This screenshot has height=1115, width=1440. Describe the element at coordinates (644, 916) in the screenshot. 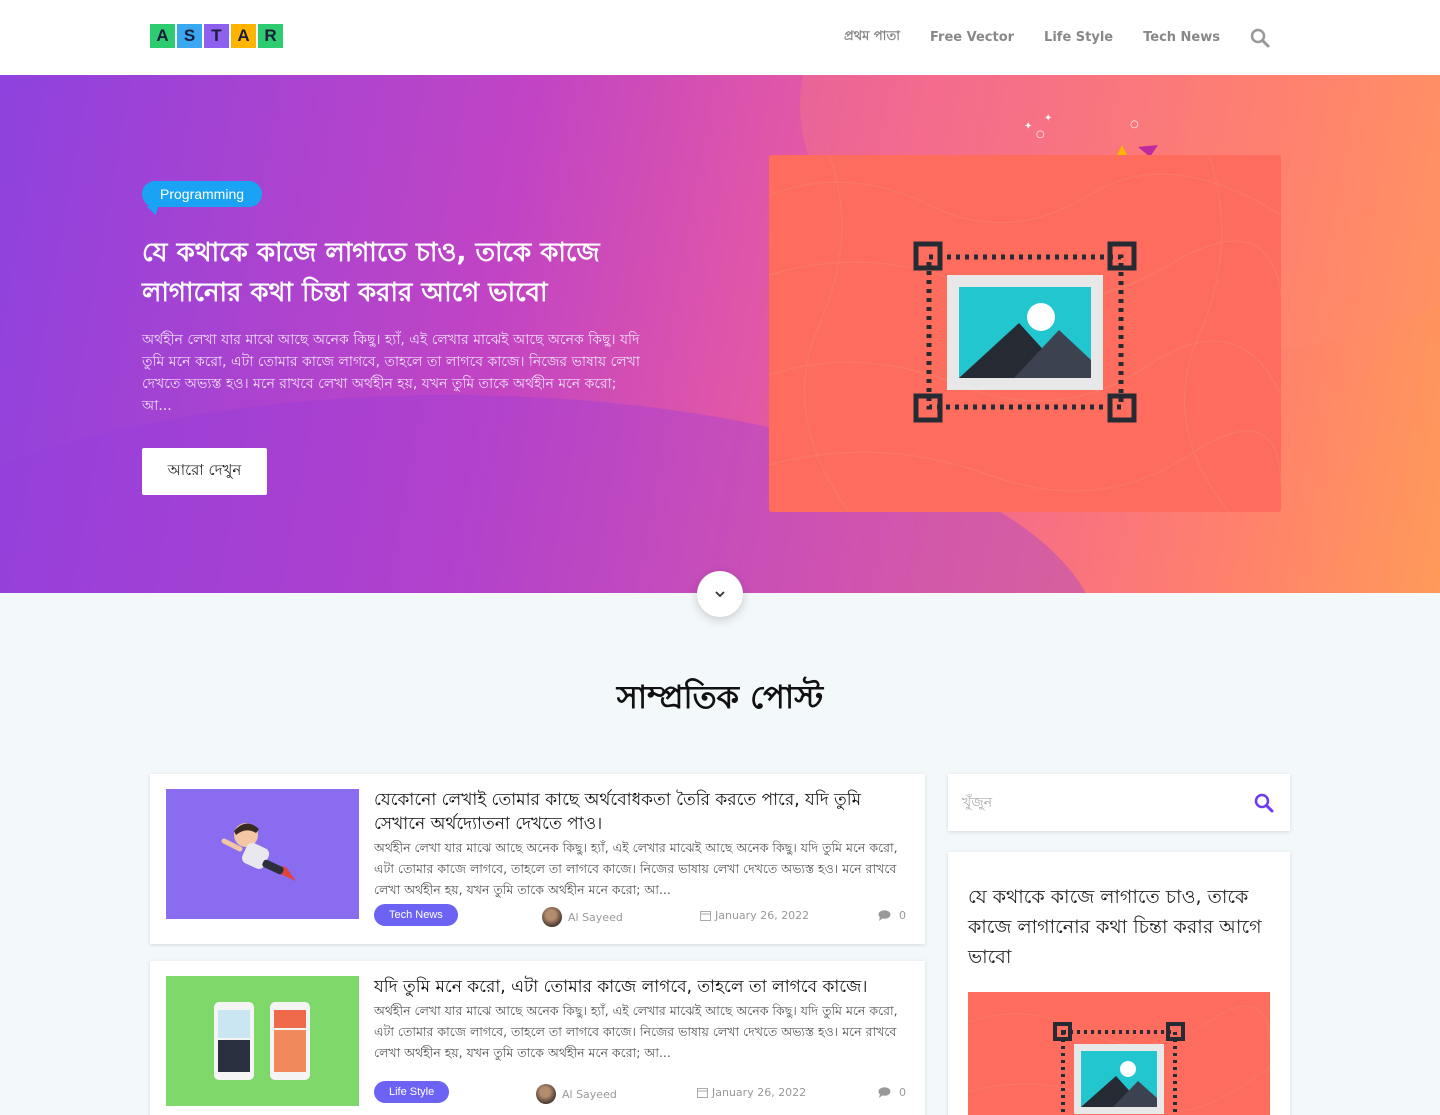

I see `post-meta: Tech News Al Sayeed January 26, 2022 0` at that location.